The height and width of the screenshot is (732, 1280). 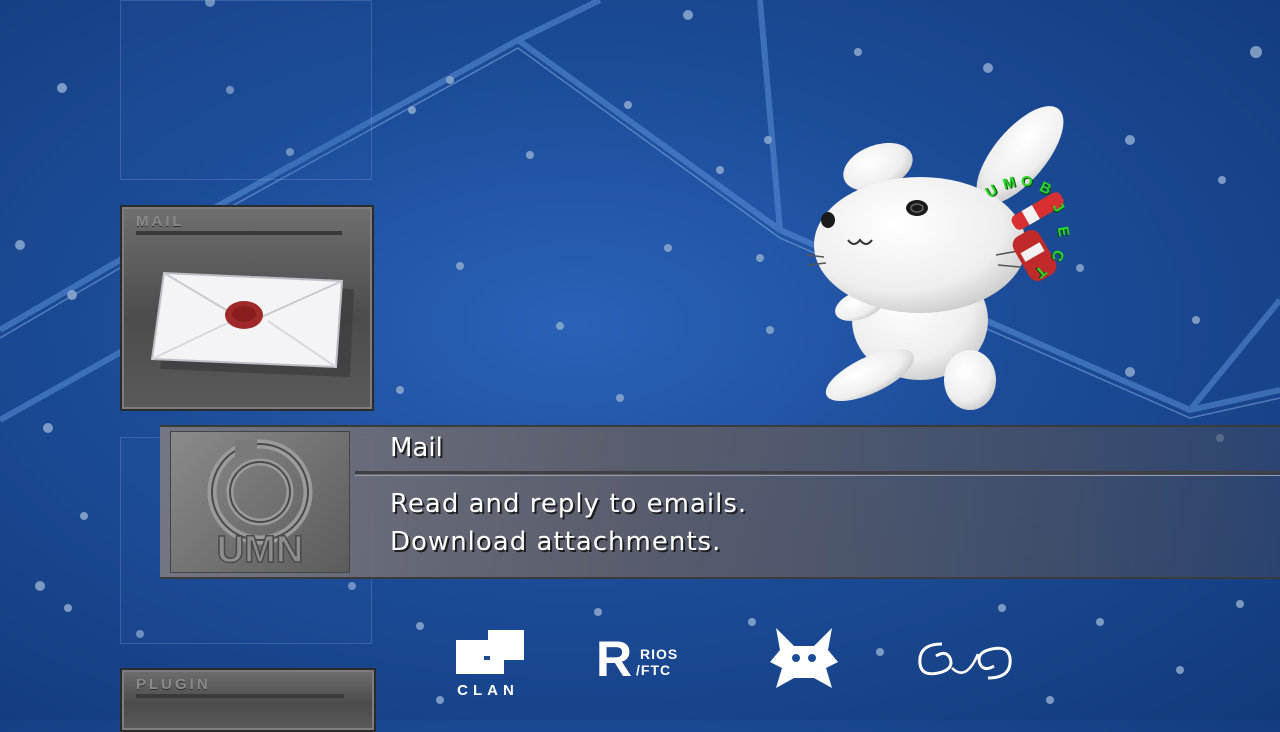 What do you see at coordinates (416, 448) in the screenshot?
I see `info-title: Mail` at bounding box center [416, 448].